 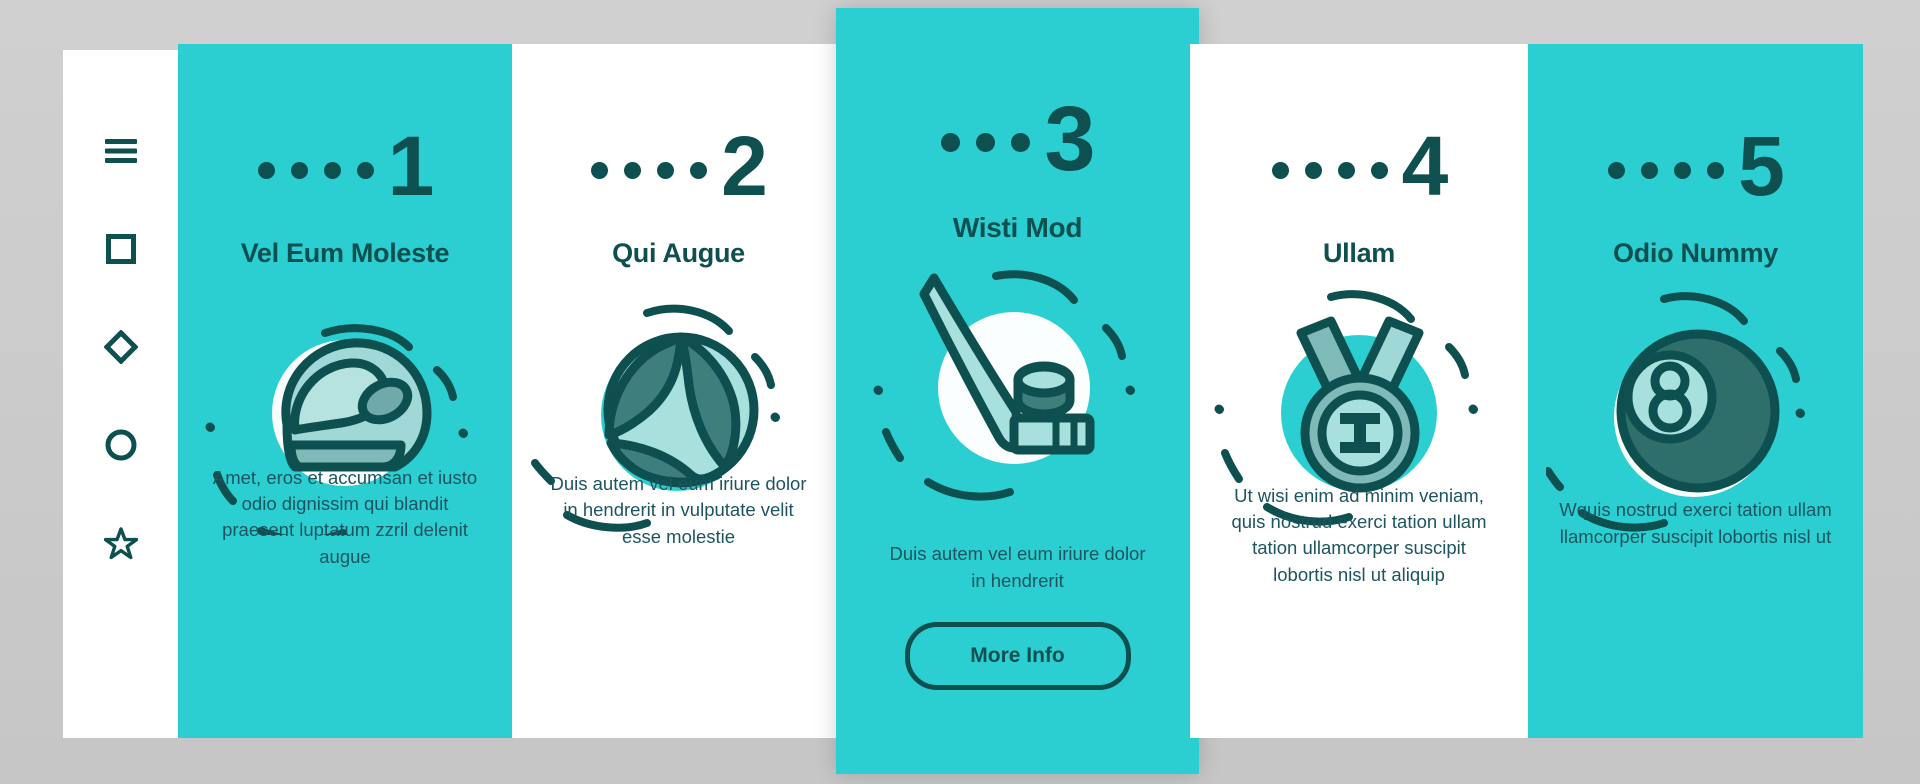 I want to click on step-header-5: 5, so click(x=1696, y=166).